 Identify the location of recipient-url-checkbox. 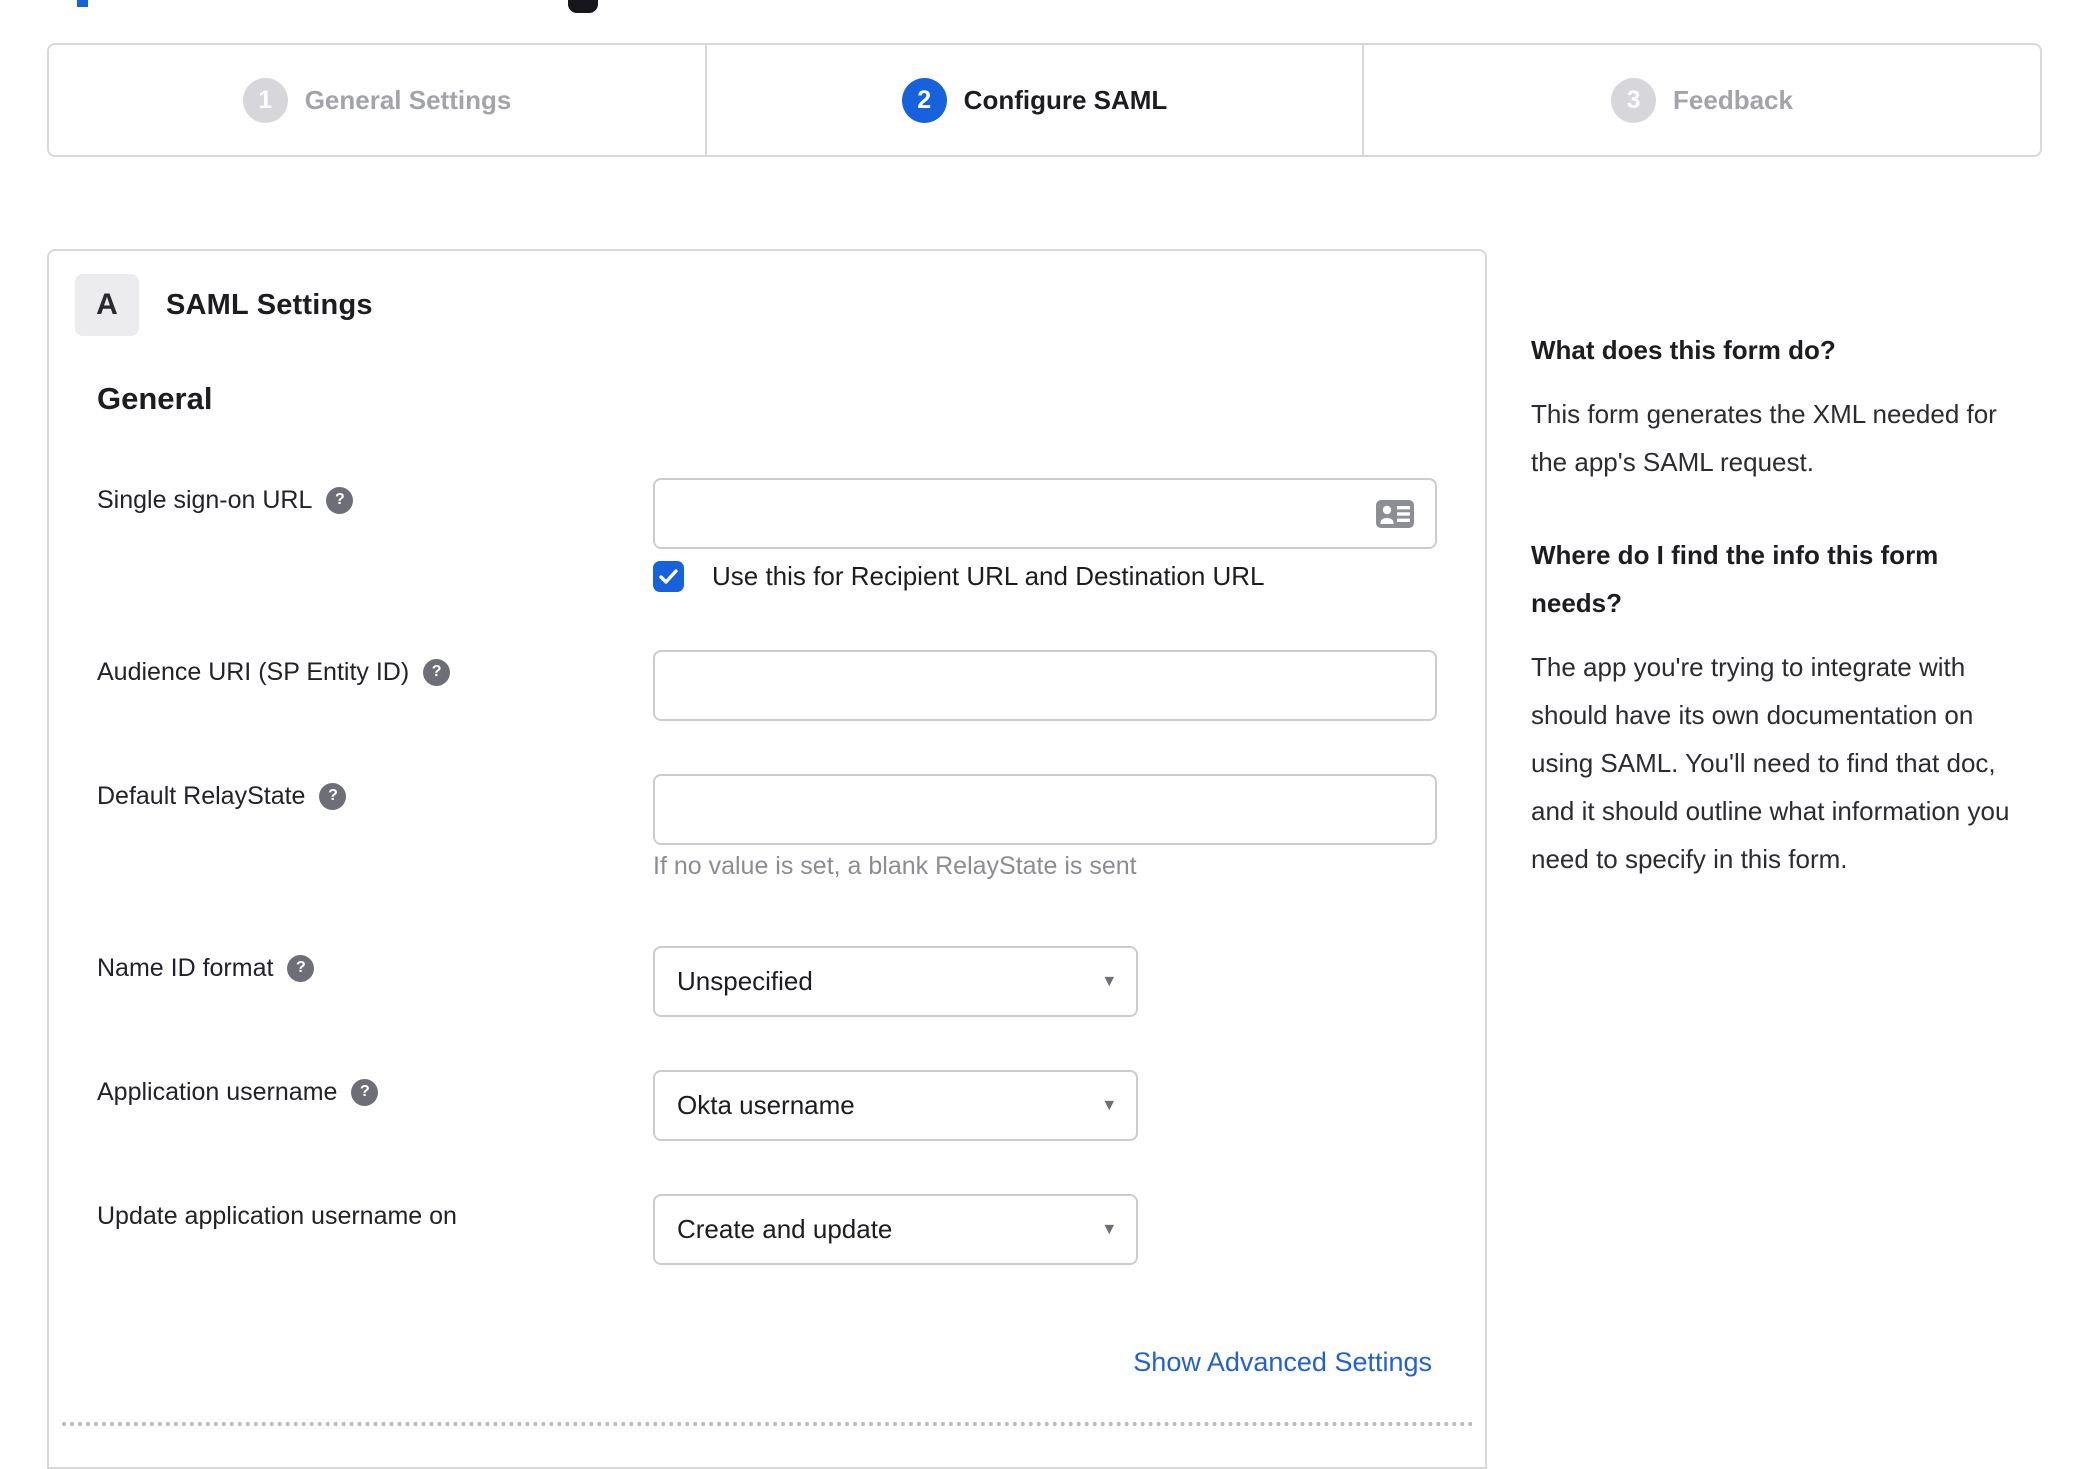
(668, 576).